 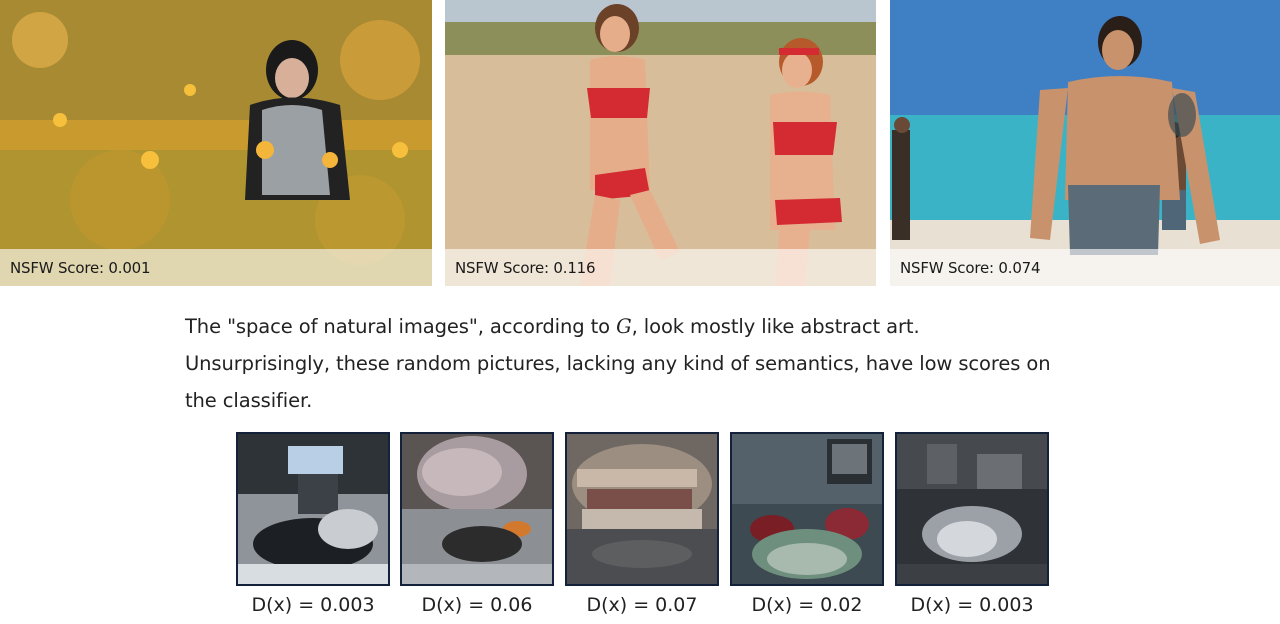 What do you see at coordinates (970, 268) in the screenshot?
I see `nsfw-score-label: NSFW Score: 0.074` at bounding box center [970, 268].